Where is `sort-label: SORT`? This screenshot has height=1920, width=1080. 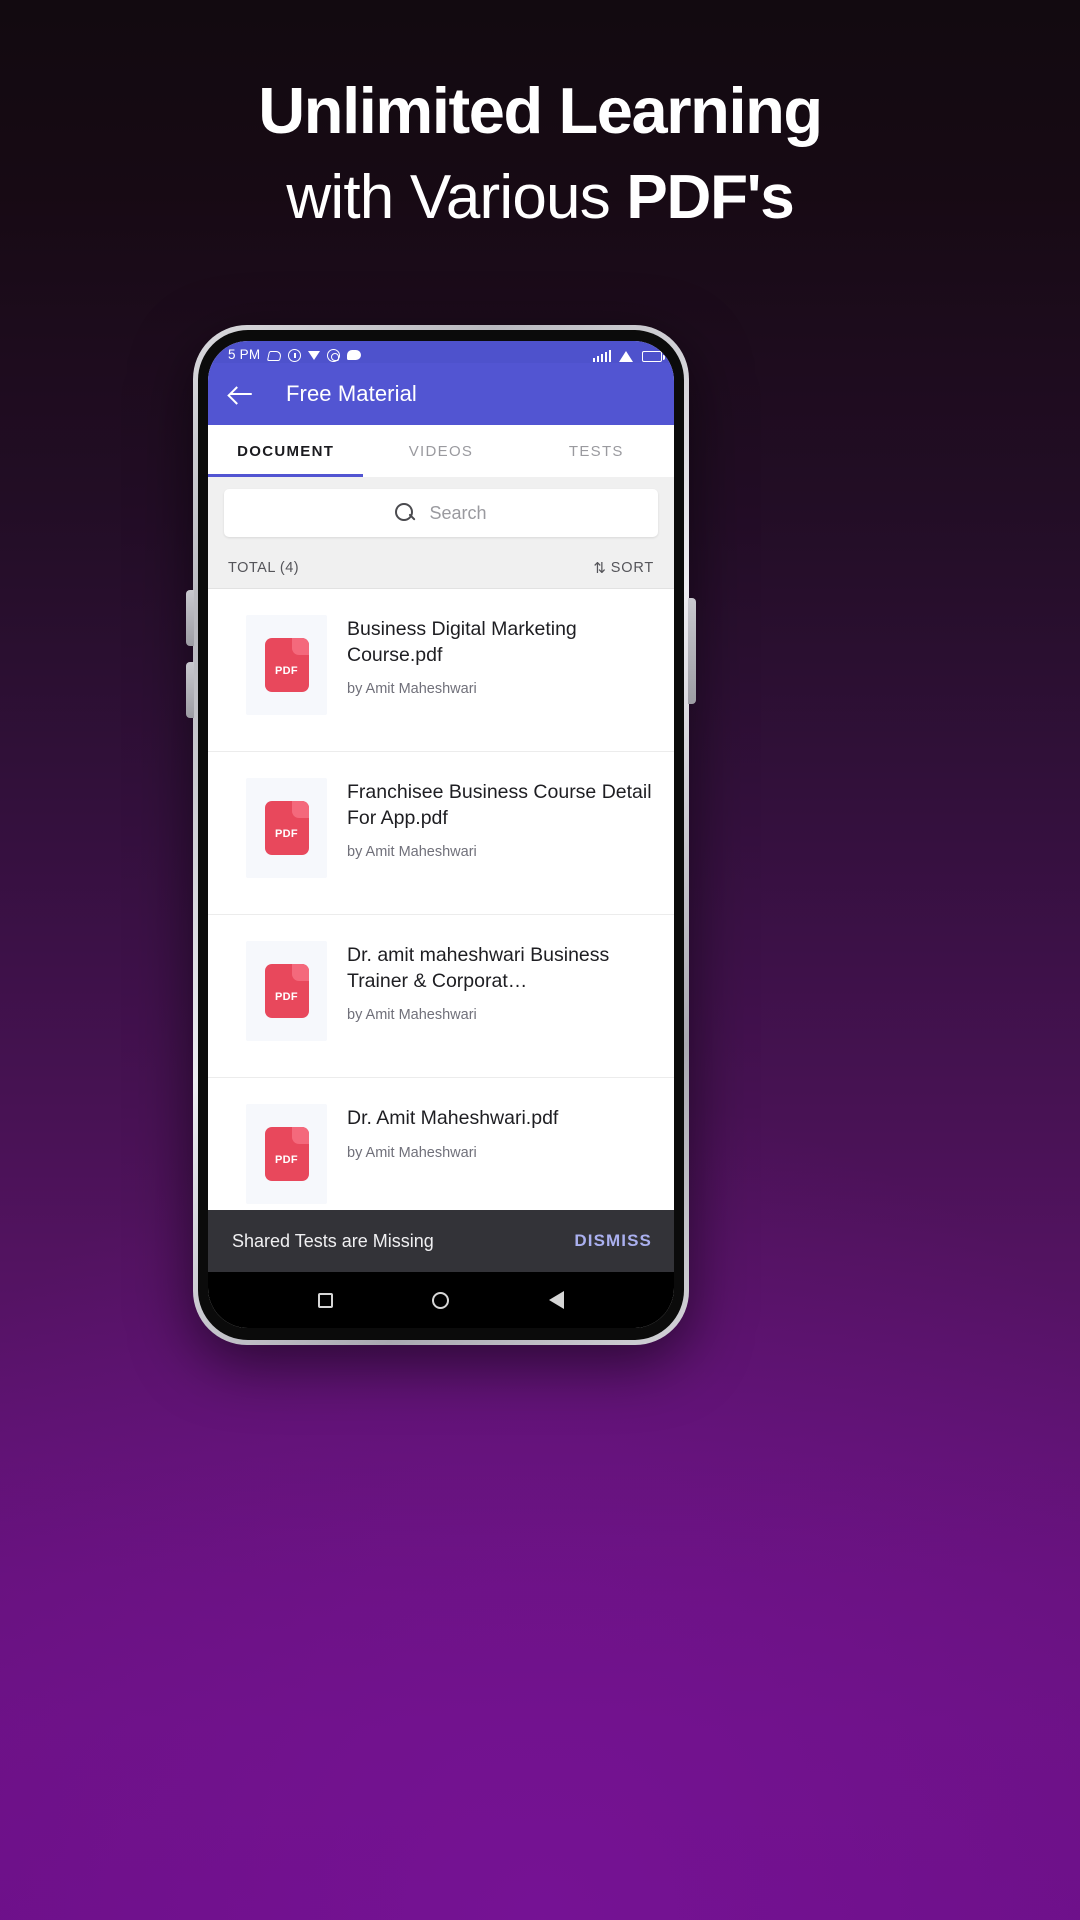 sort-label: SORT is located at coordinates (632, 567).